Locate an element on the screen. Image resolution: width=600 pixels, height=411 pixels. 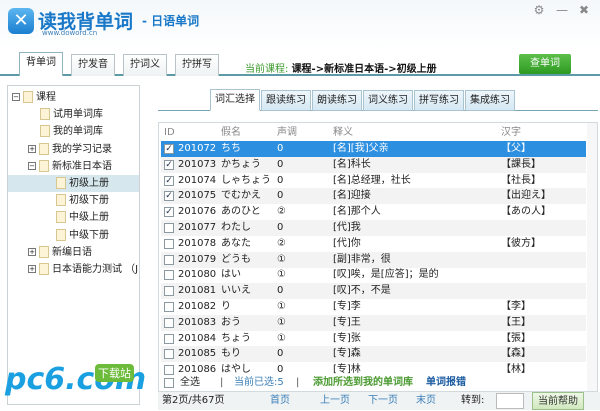
last-page-link: 末页 is located at coordinates (426, 401).